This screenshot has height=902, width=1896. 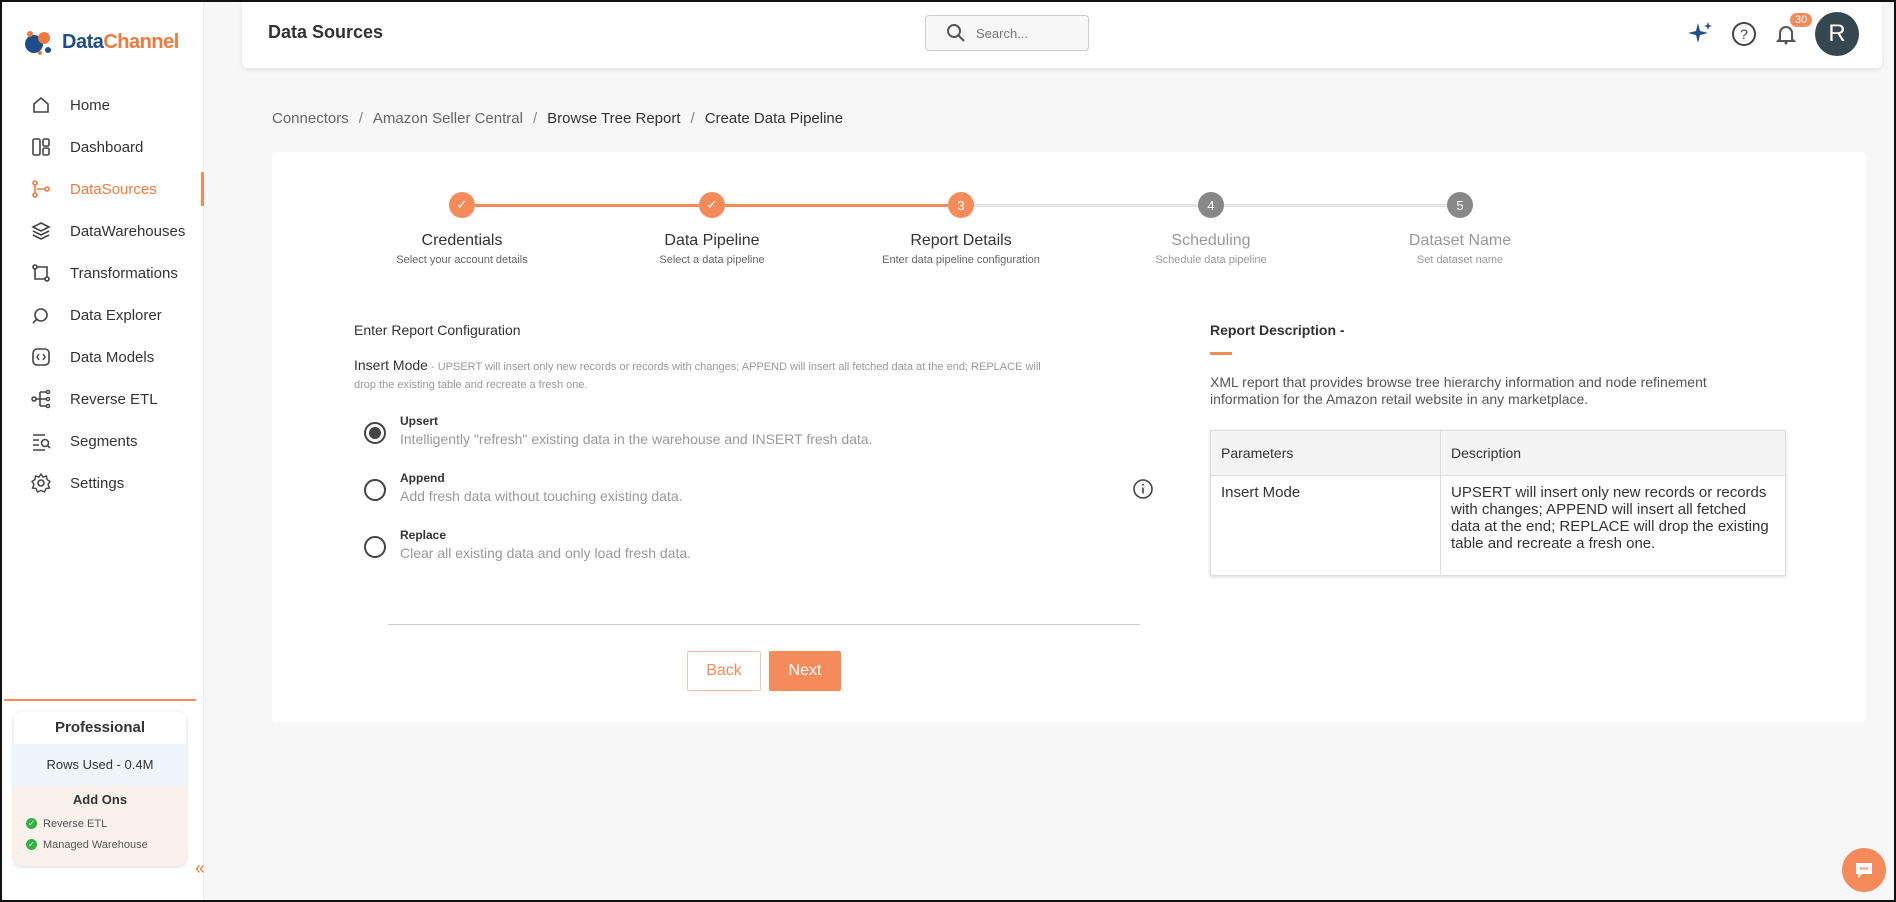 What do you see at coordinates (1700, 34) in the screenshot?
I see `sparkle-icon` at bounding box center [1700, 34].